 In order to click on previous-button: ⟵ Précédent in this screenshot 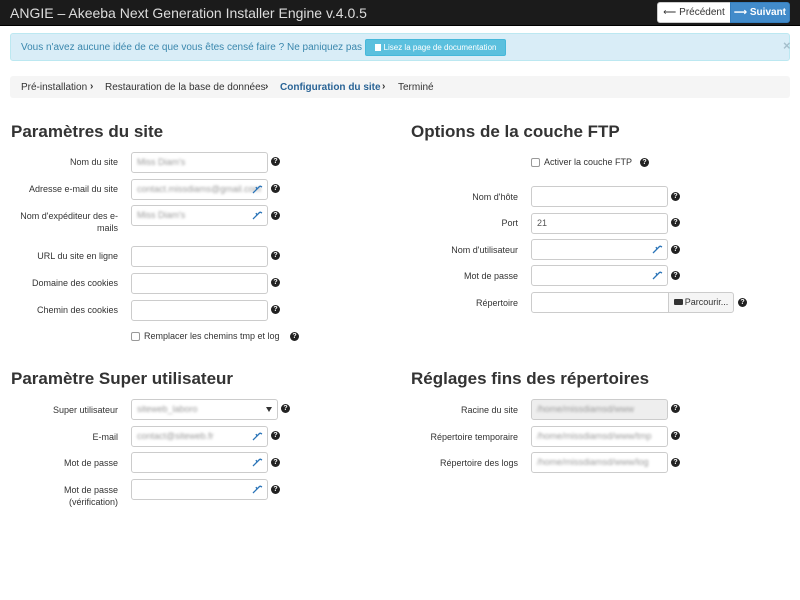, I will do `click(694, 12)`.